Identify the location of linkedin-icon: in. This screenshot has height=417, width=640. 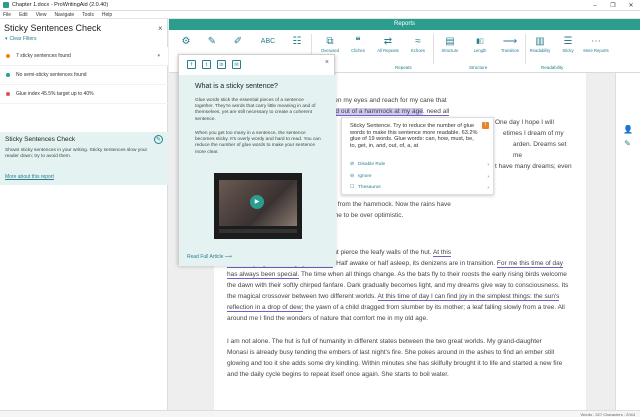
(221, 64).